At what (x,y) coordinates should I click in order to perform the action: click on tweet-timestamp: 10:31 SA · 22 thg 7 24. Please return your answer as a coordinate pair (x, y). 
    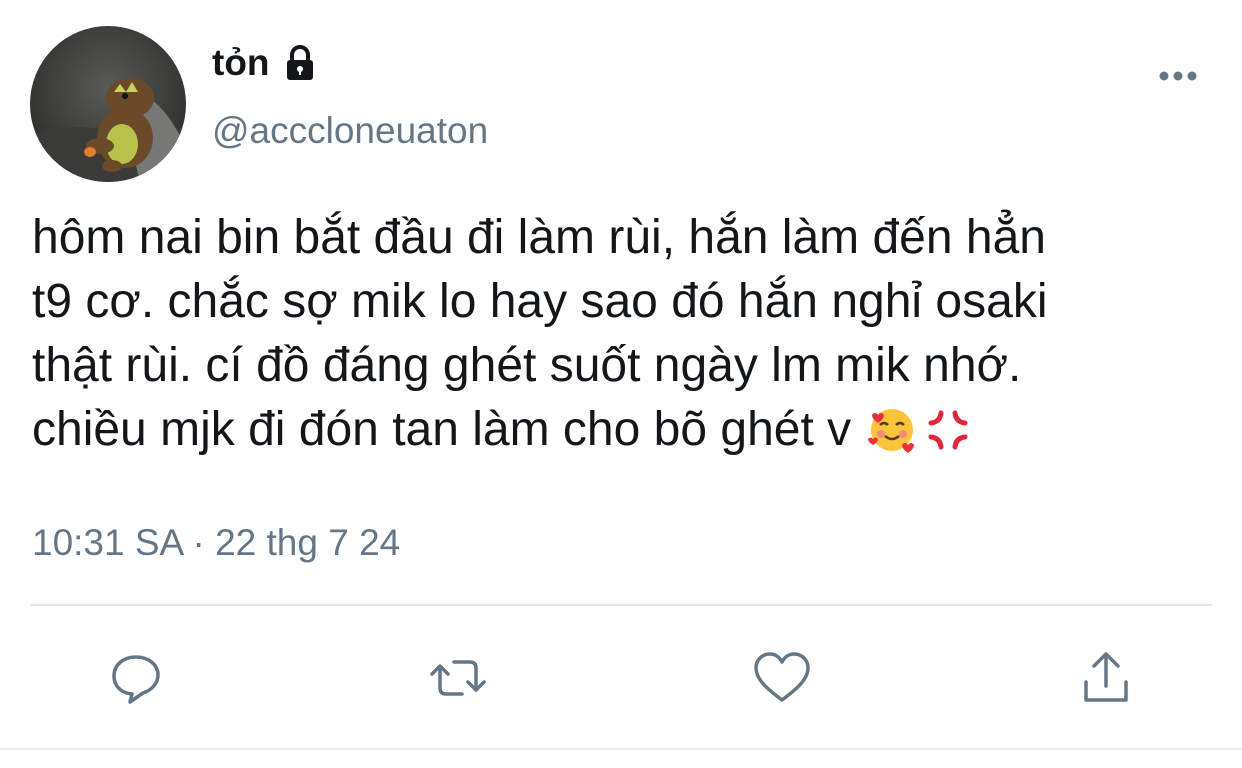
    Looking at the image, I should click on (216, 543).